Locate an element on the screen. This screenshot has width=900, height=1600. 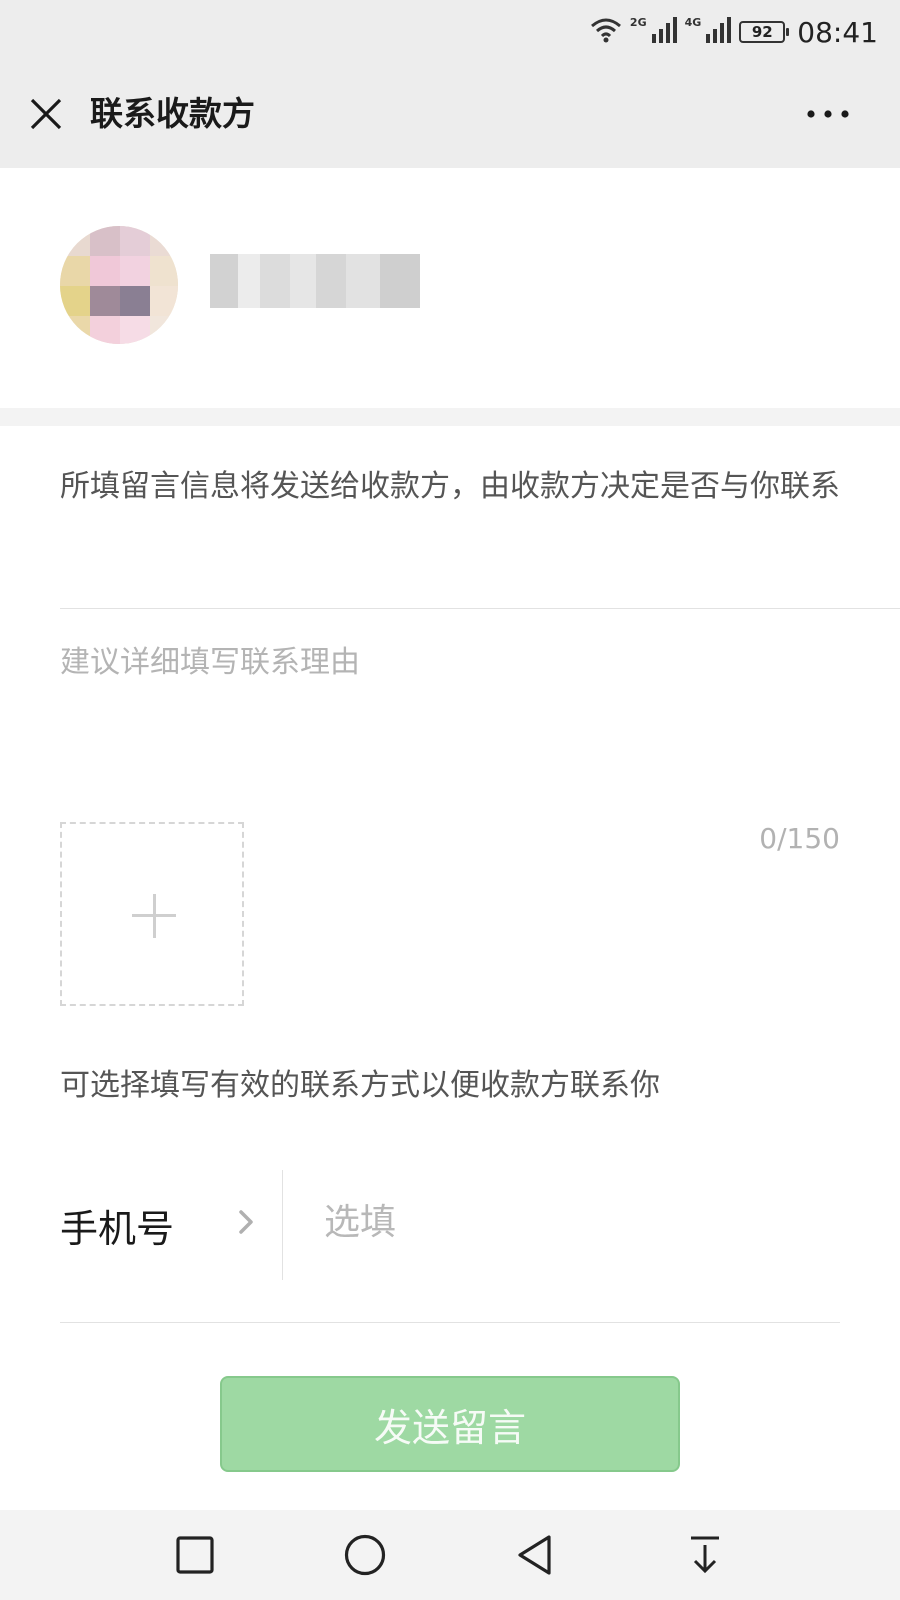
close-icon is located at coordinates (46, 114).